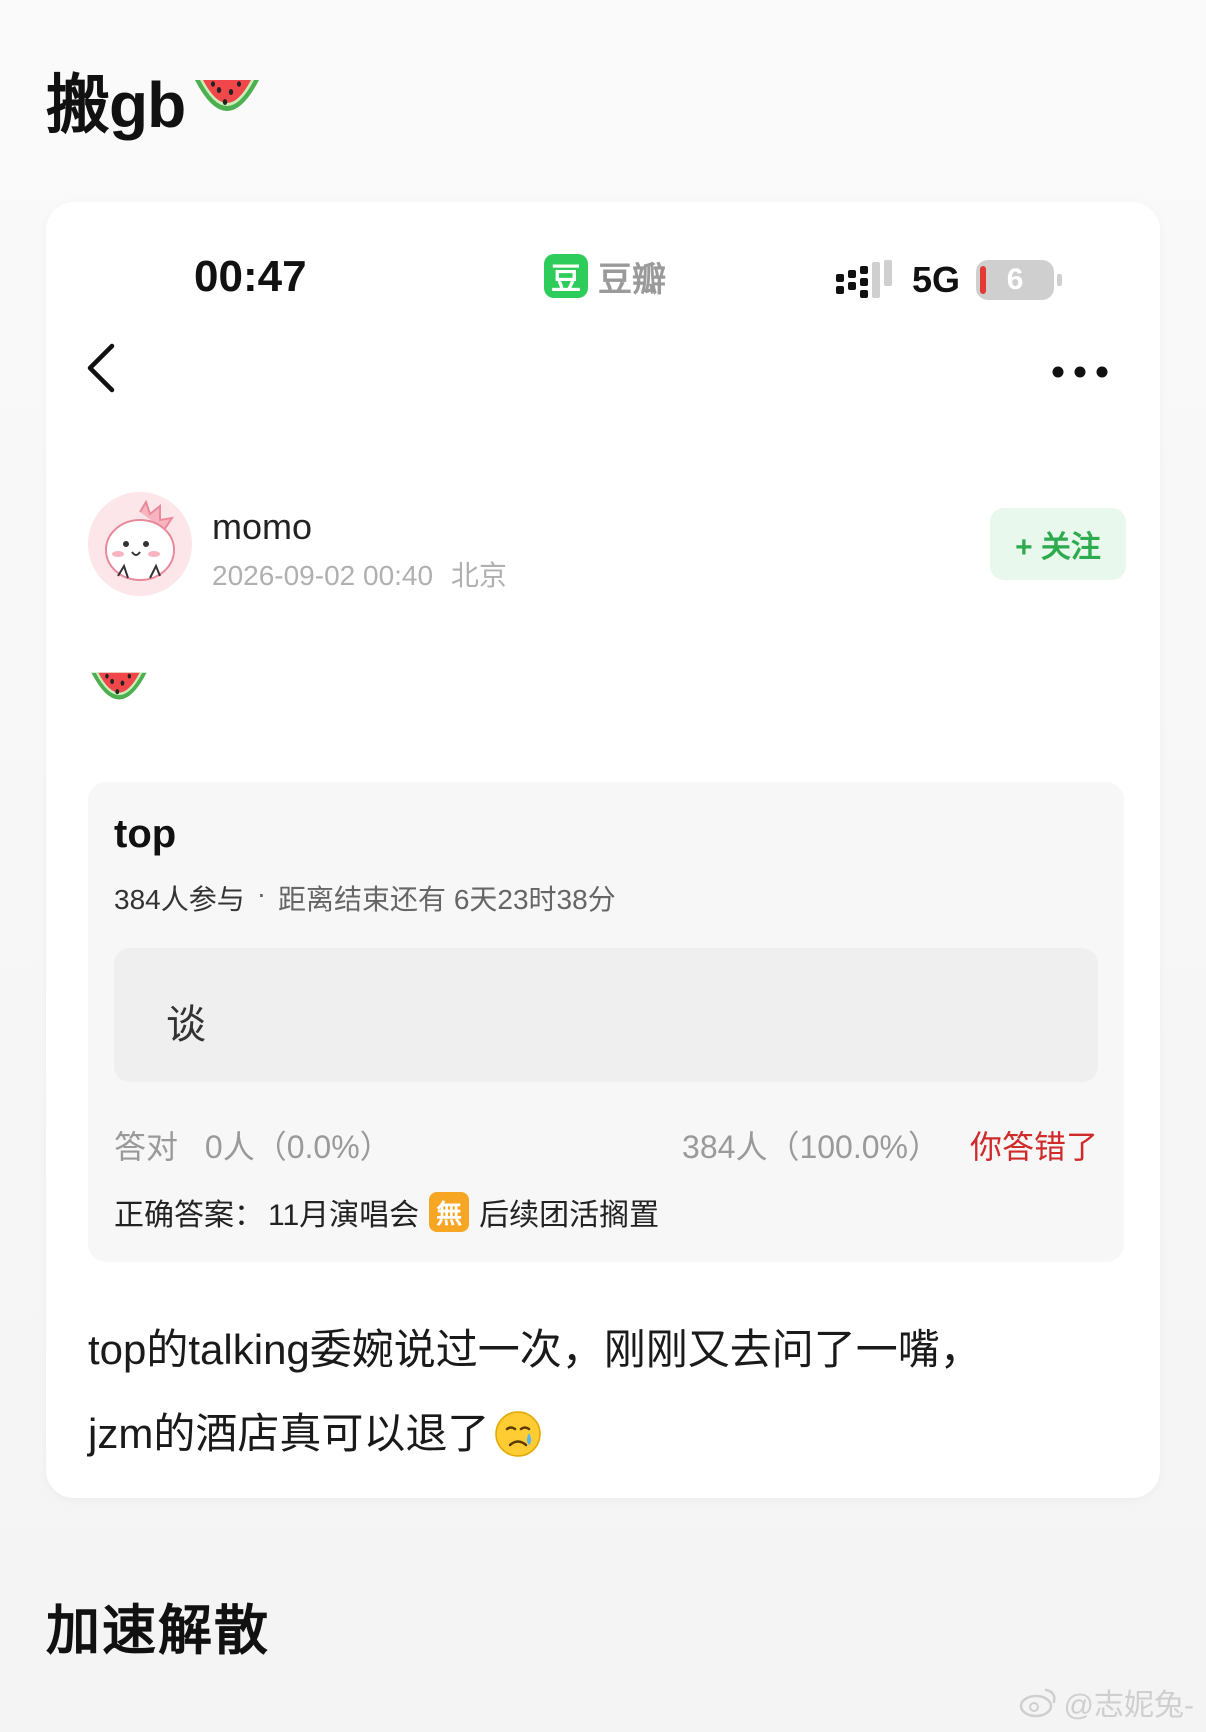  I want to click on answer-main: 11月演唱会, so click(344, 1215).